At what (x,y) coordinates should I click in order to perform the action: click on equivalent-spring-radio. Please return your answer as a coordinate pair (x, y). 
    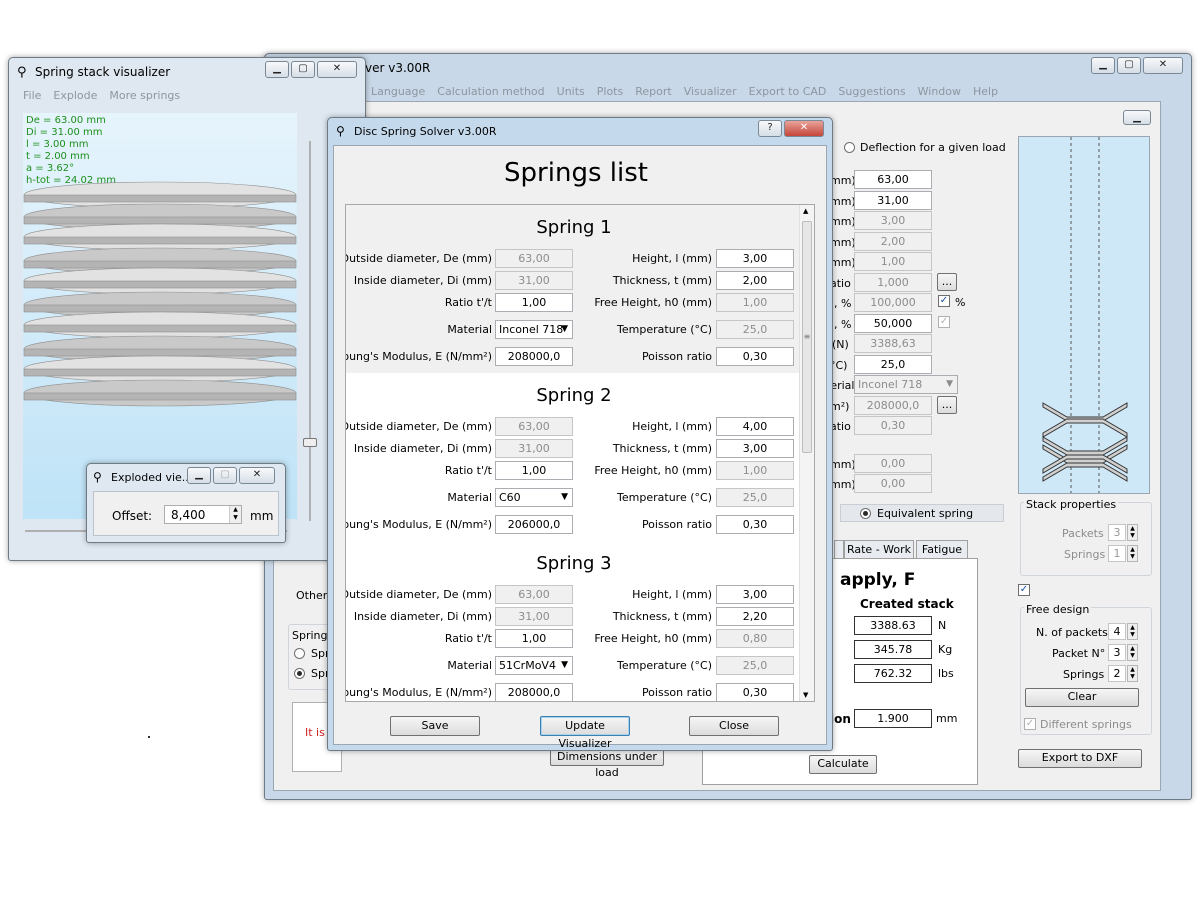
    Looking at the image, I should click on (865, 513).